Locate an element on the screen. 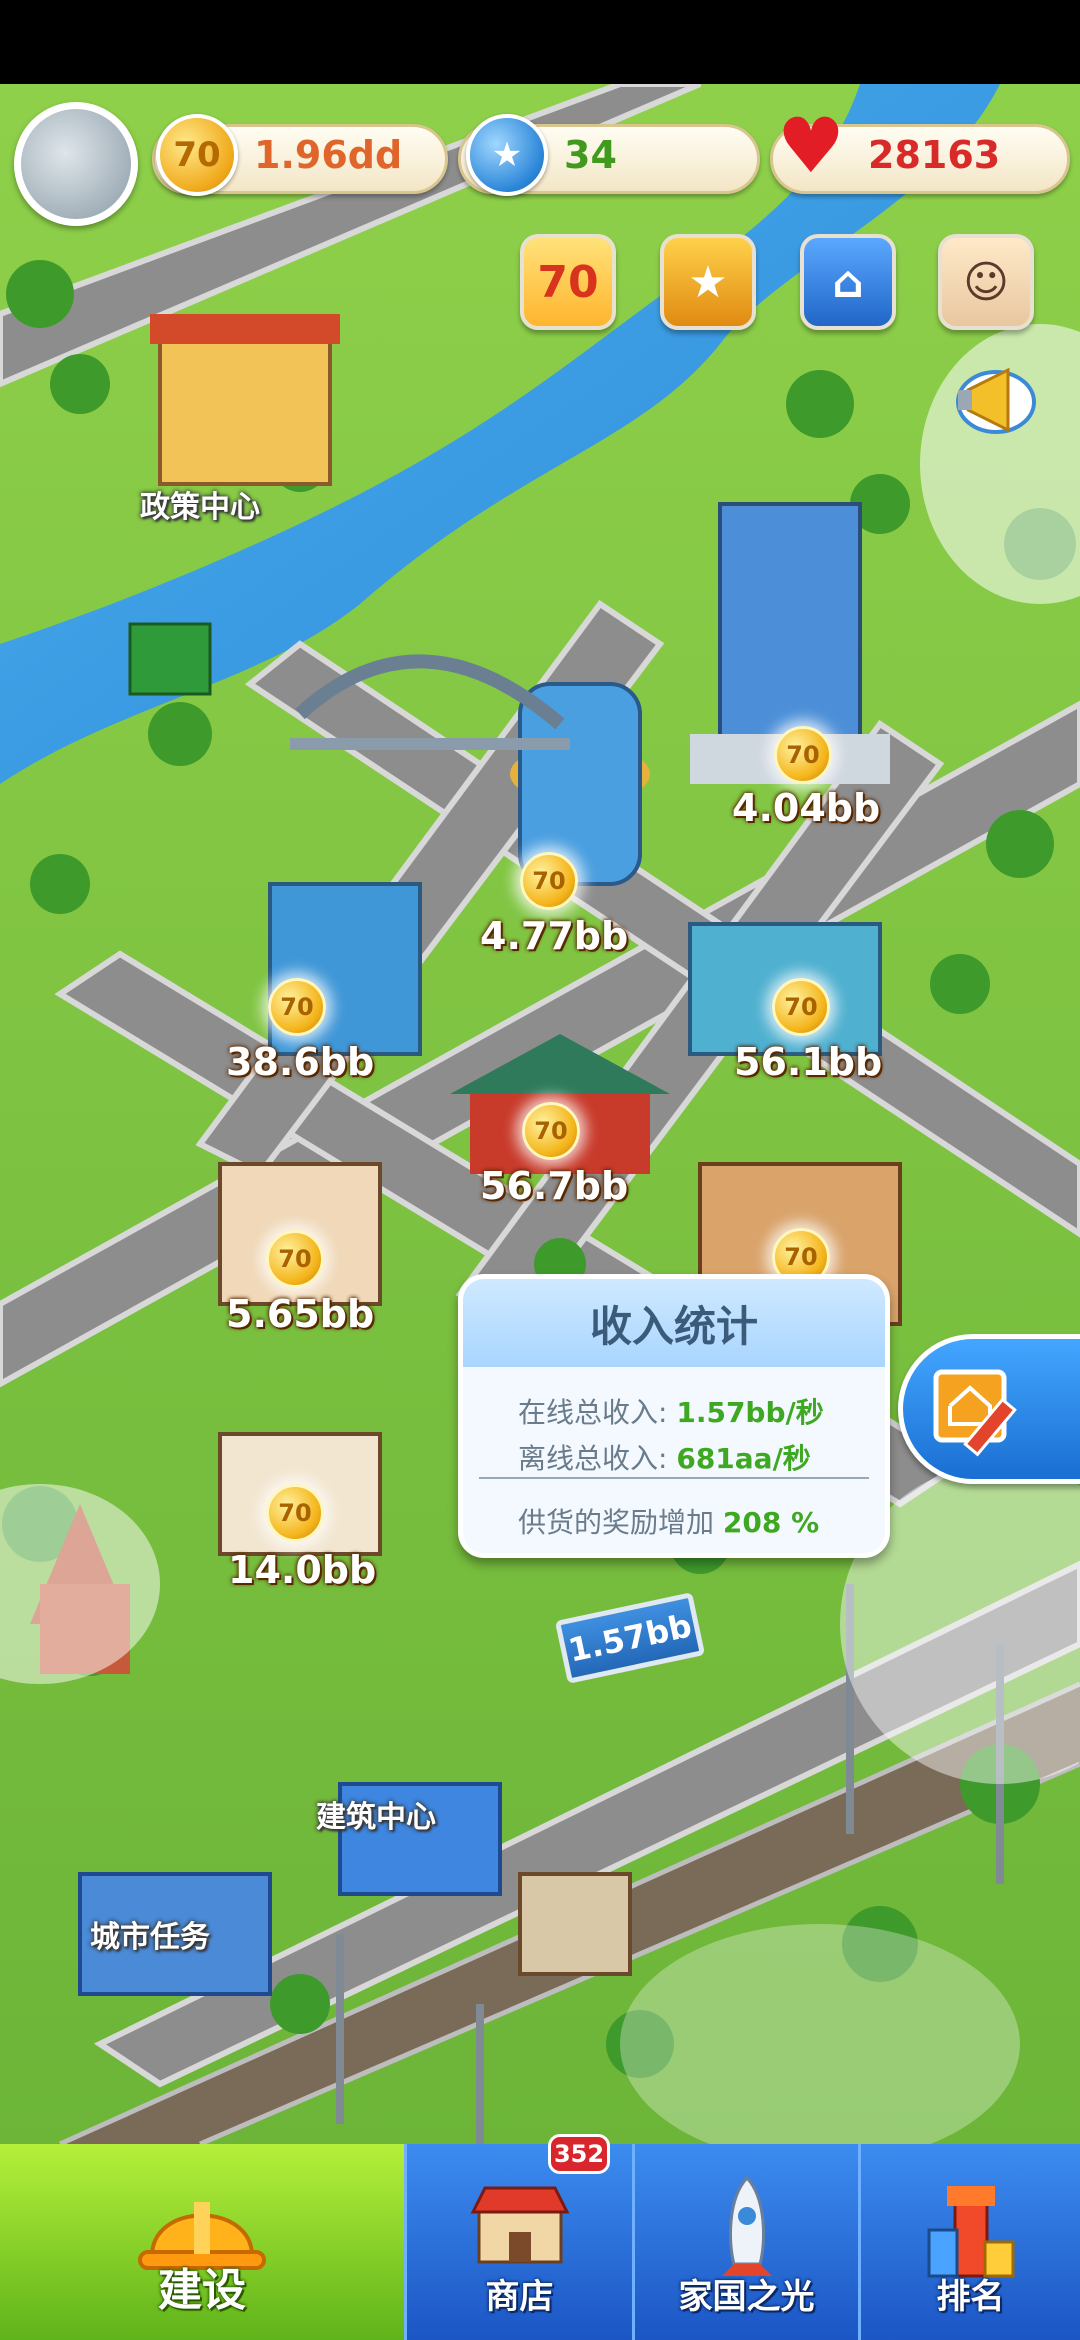 The height and width of the screenshot is (2340, 1080). coins-value: 1.96dd is located at coordinates (328, 155).